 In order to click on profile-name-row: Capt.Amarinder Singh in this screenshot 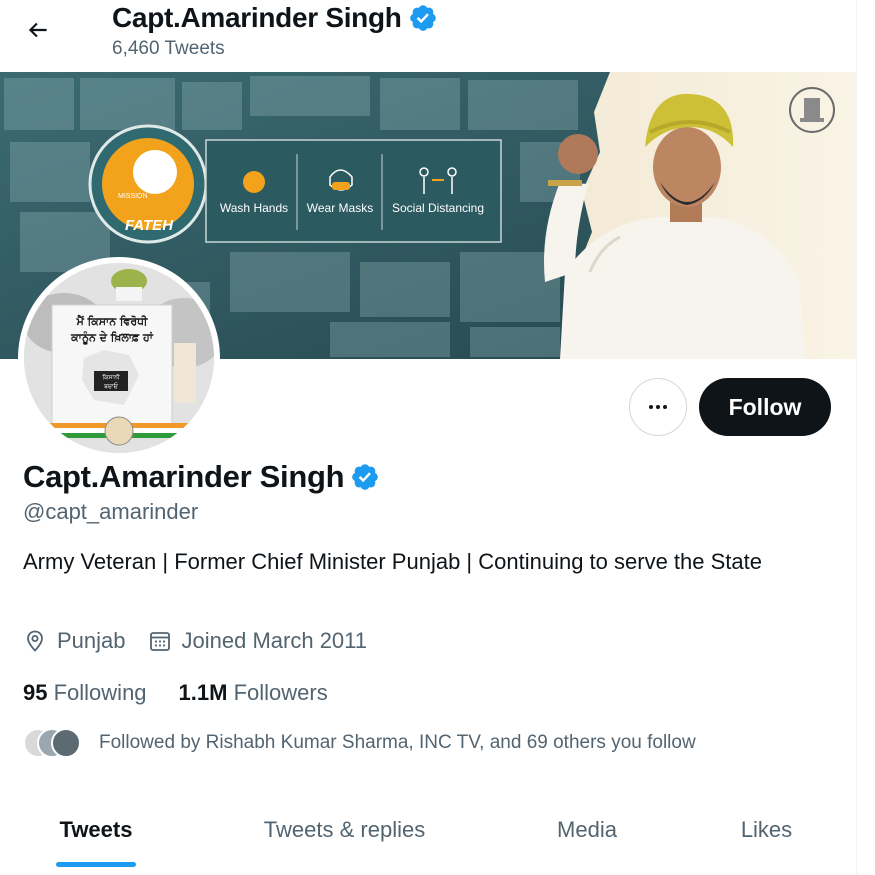, I will do `click(201, 477)`.